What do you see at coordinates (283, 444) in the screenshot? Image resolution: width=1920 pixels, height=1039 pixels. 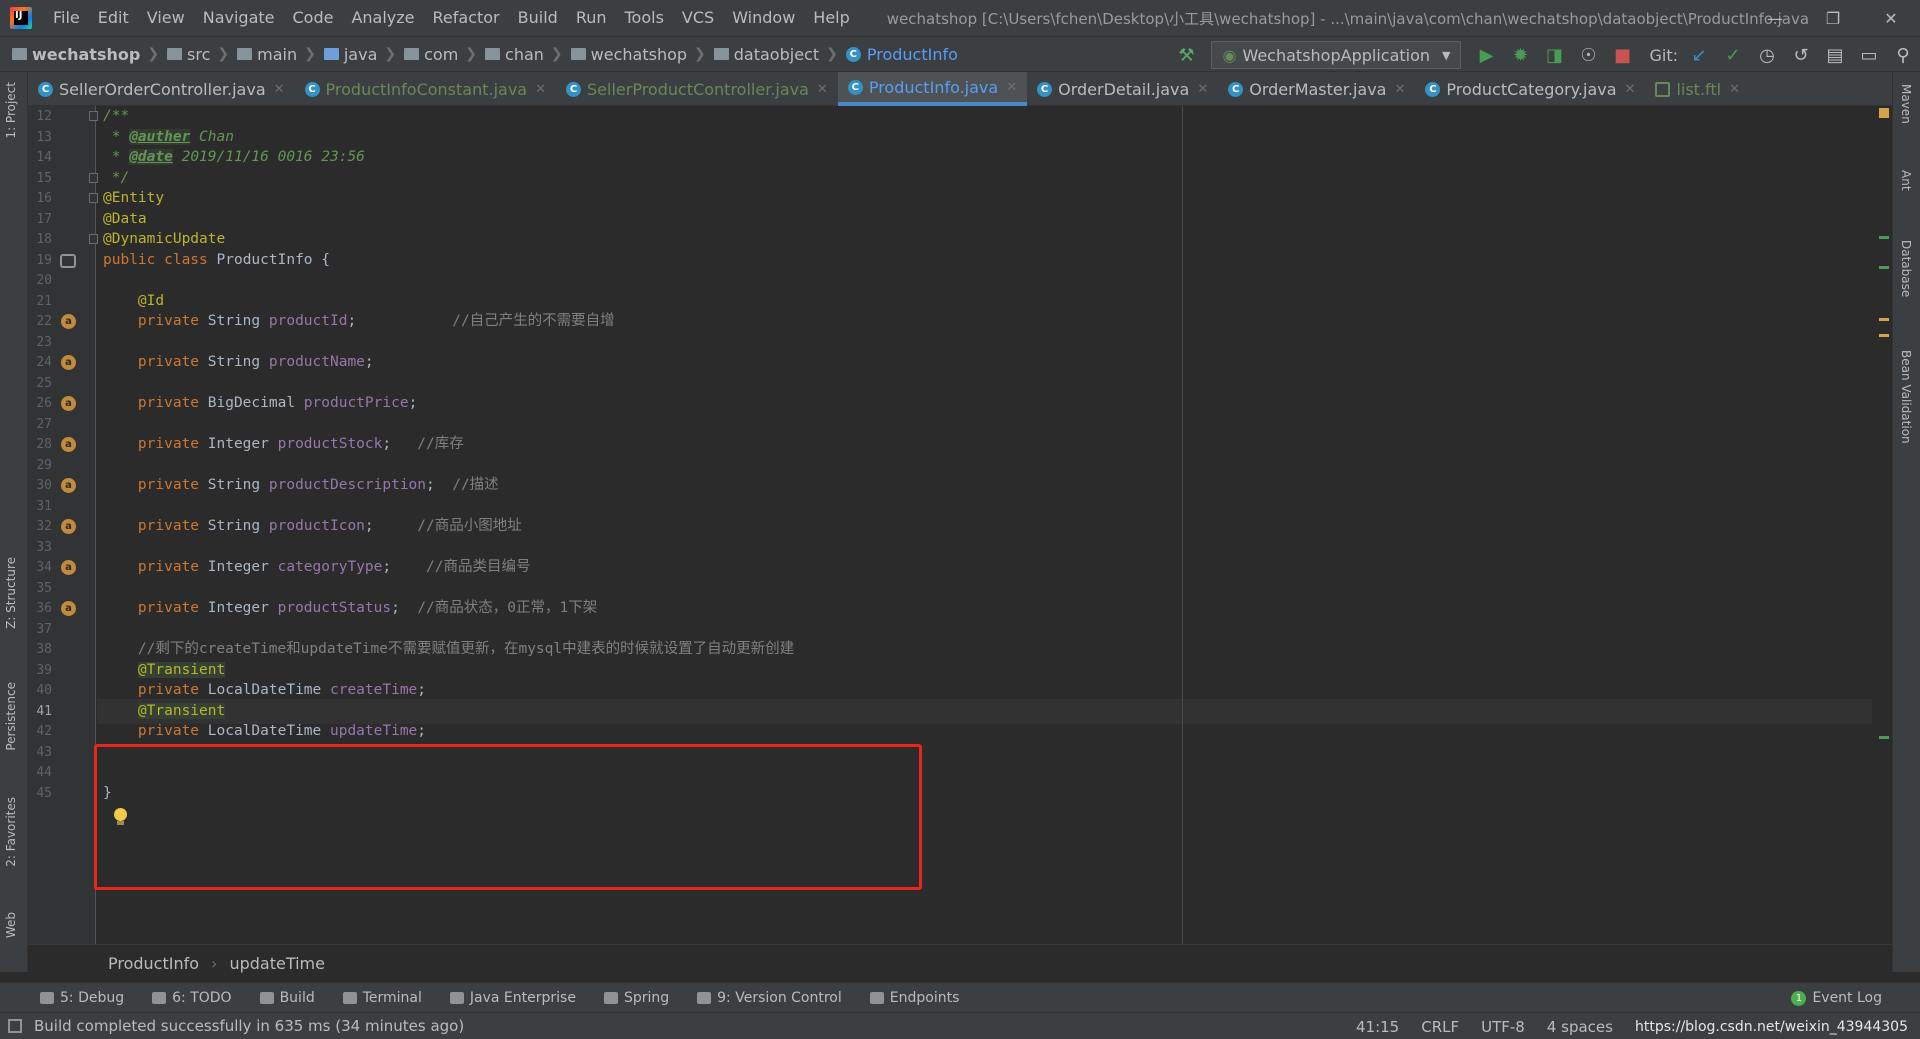 I see `code-line: private Integer productStock; //库存` at bounding box center [283, 444].